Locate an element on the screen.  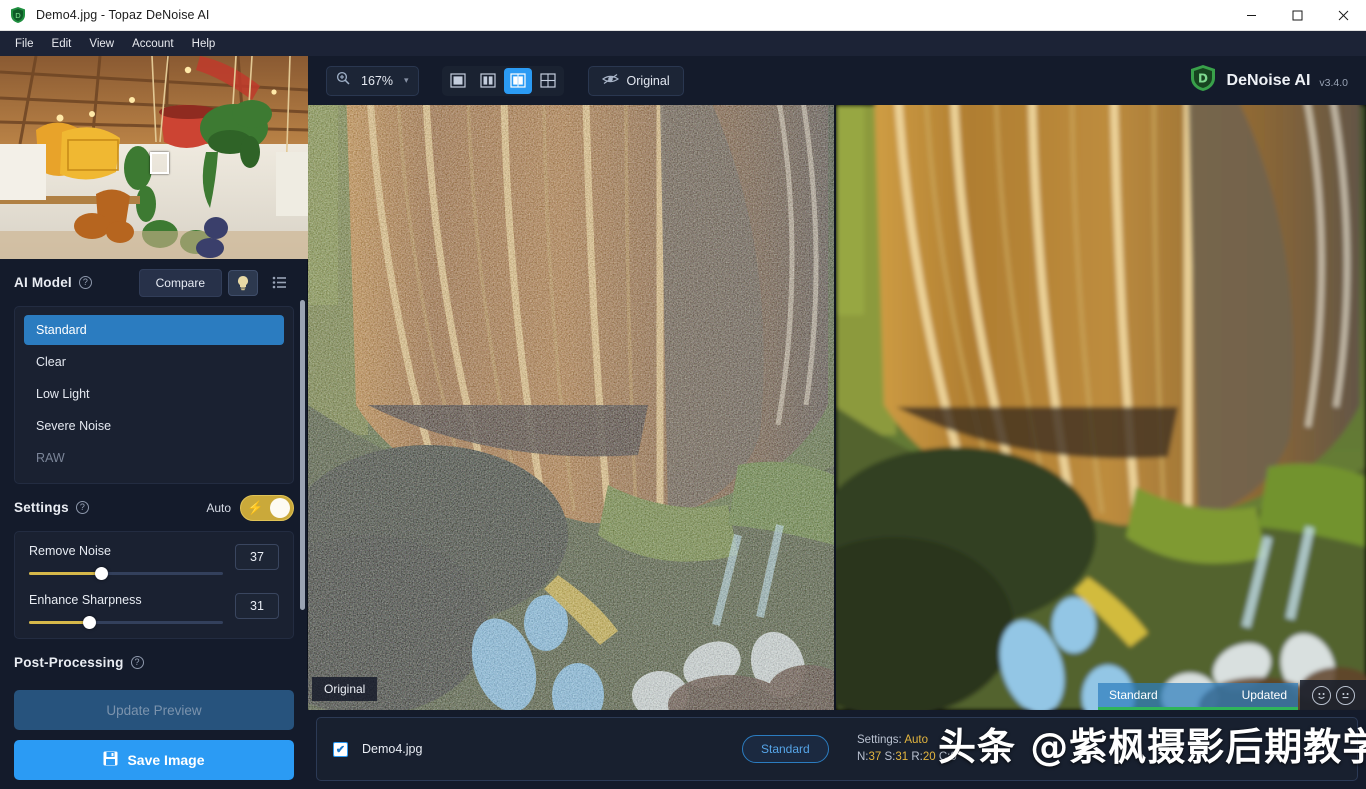
menu-bar: File Edit View Account Help is located at coordinates (683, 43).